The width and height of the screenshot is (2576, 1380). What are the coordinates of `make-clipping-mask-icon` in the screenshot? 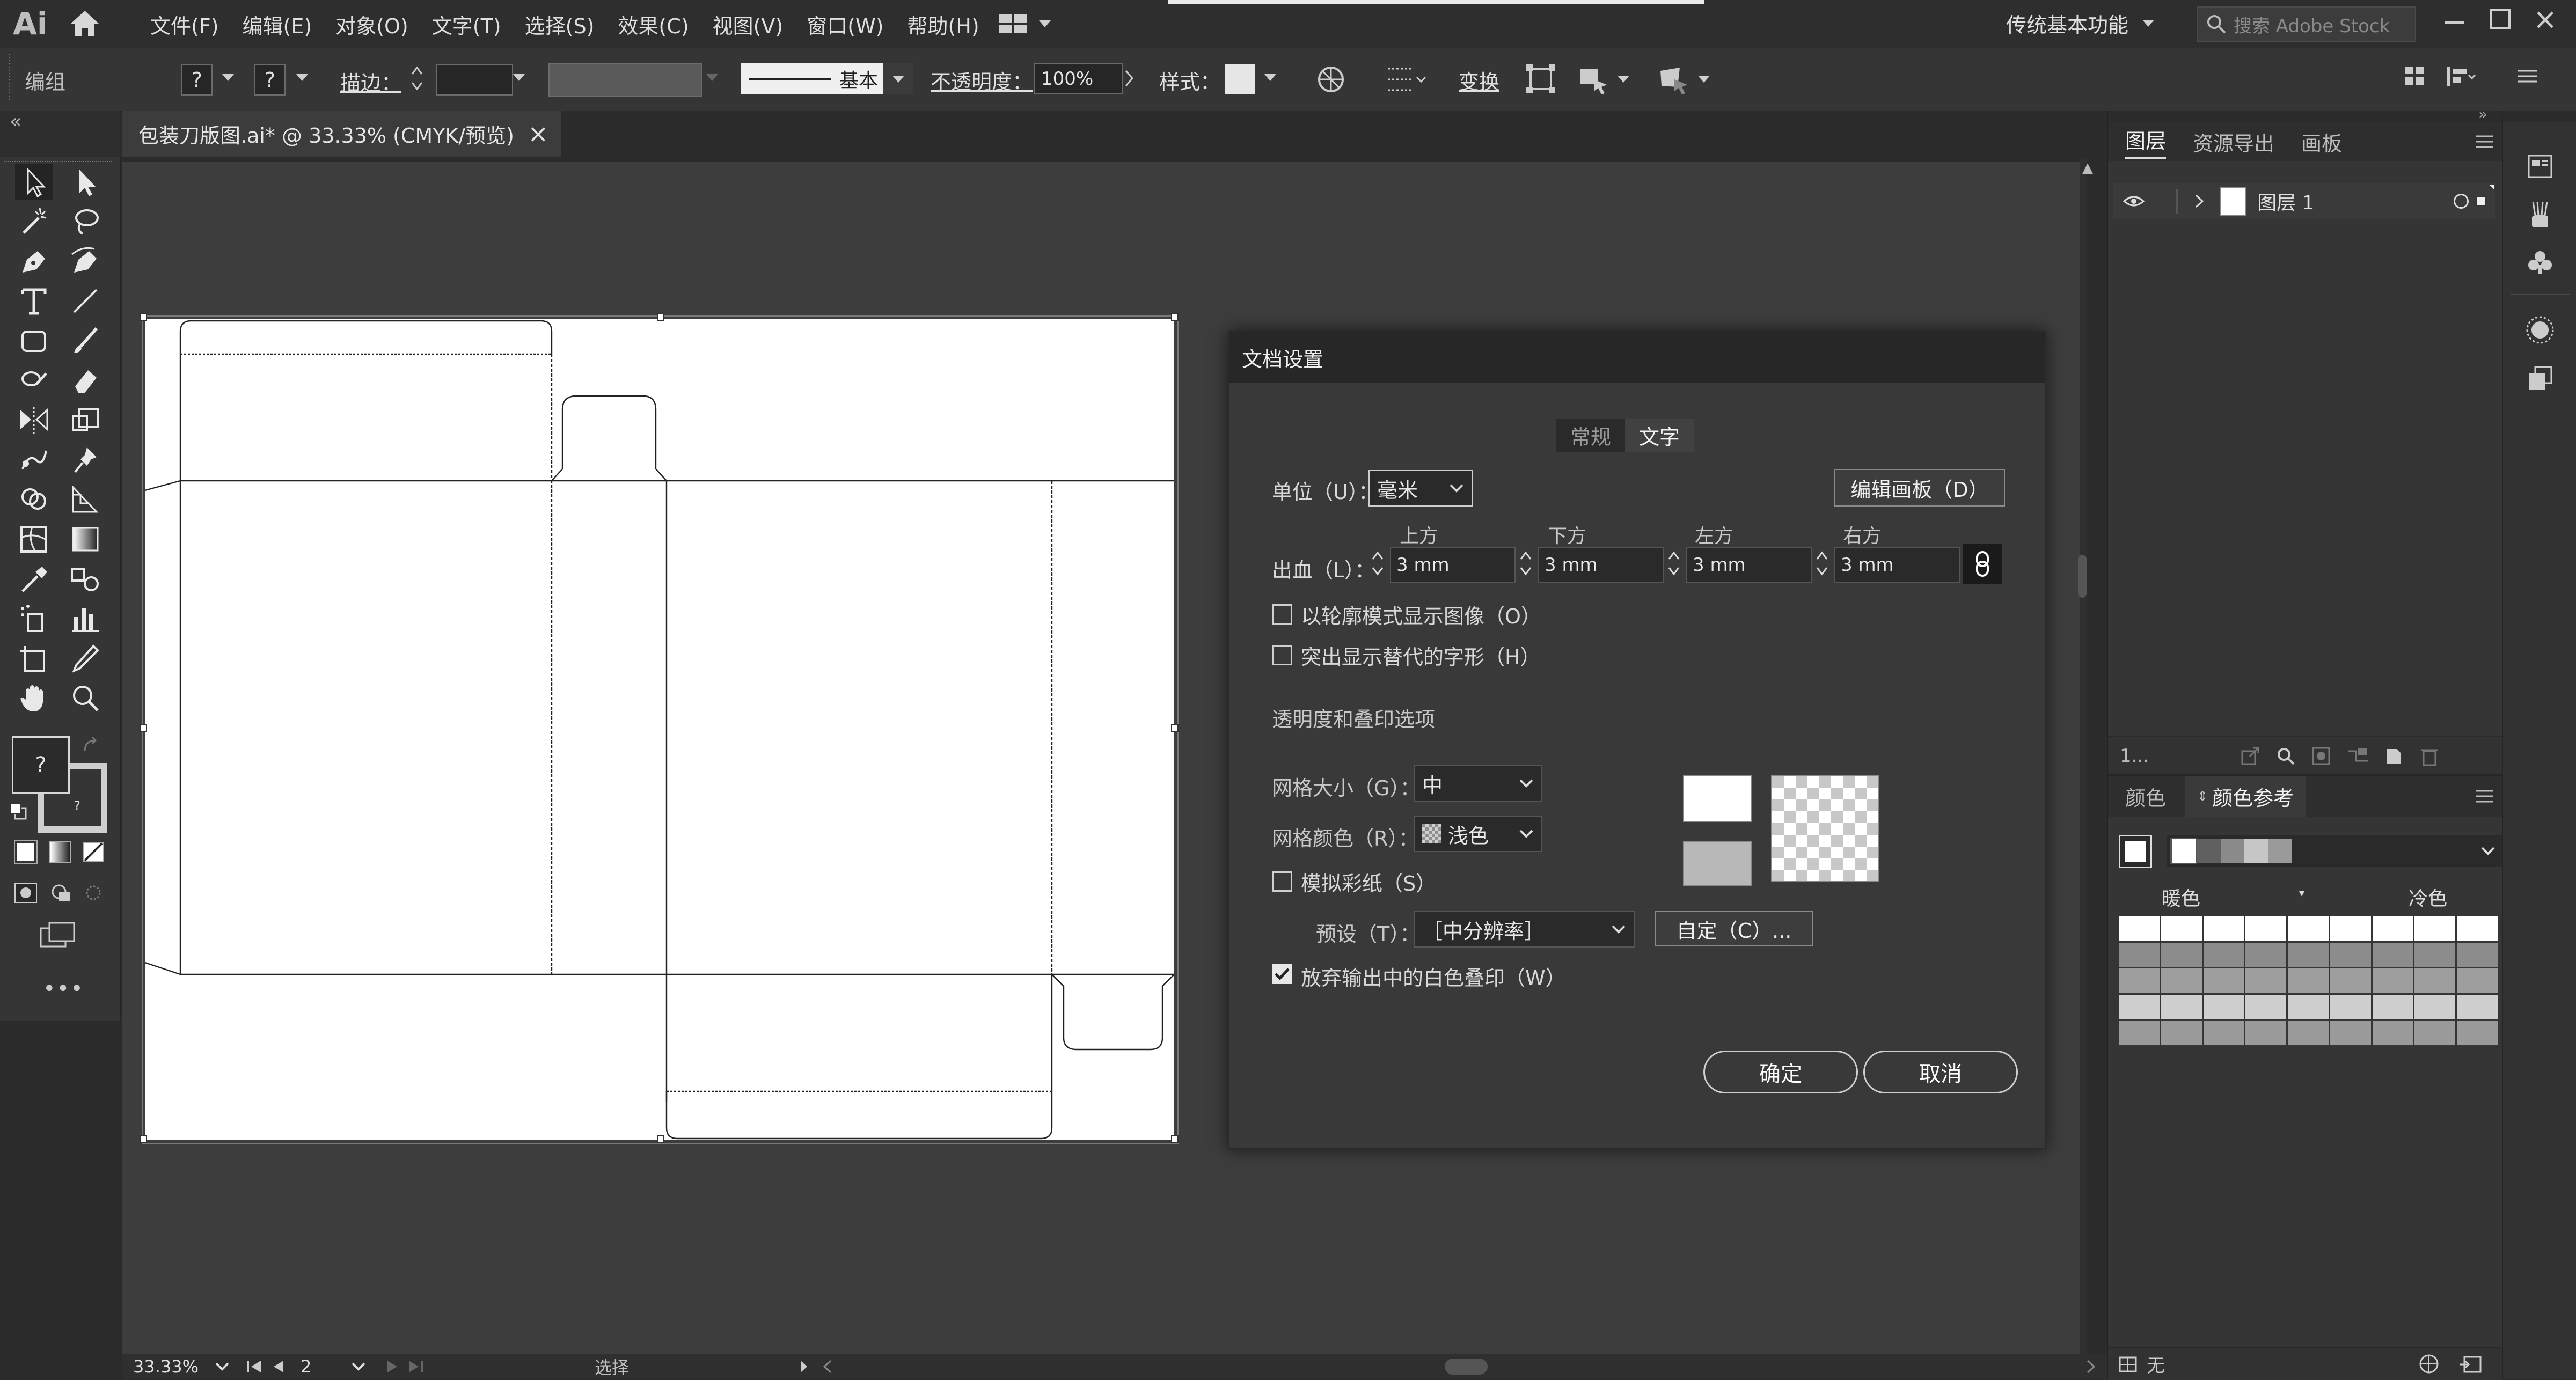 It's located at (2321, 756).